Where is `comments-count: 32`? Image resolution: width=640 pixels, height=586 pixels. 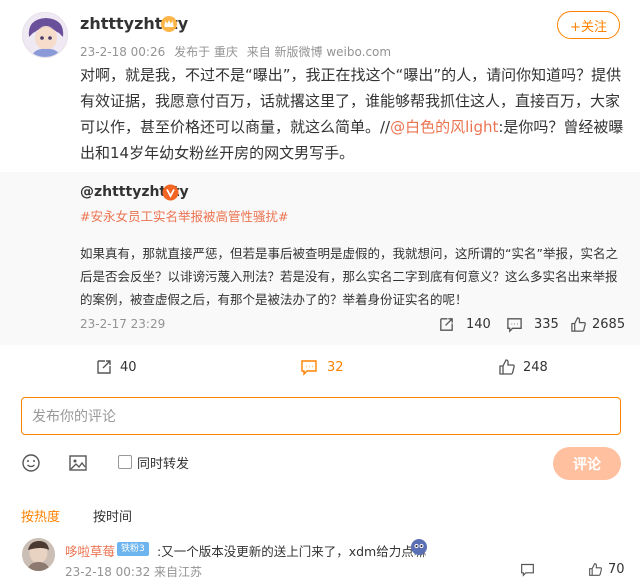
comments-count: 32 is located at coordinates (335, 367).